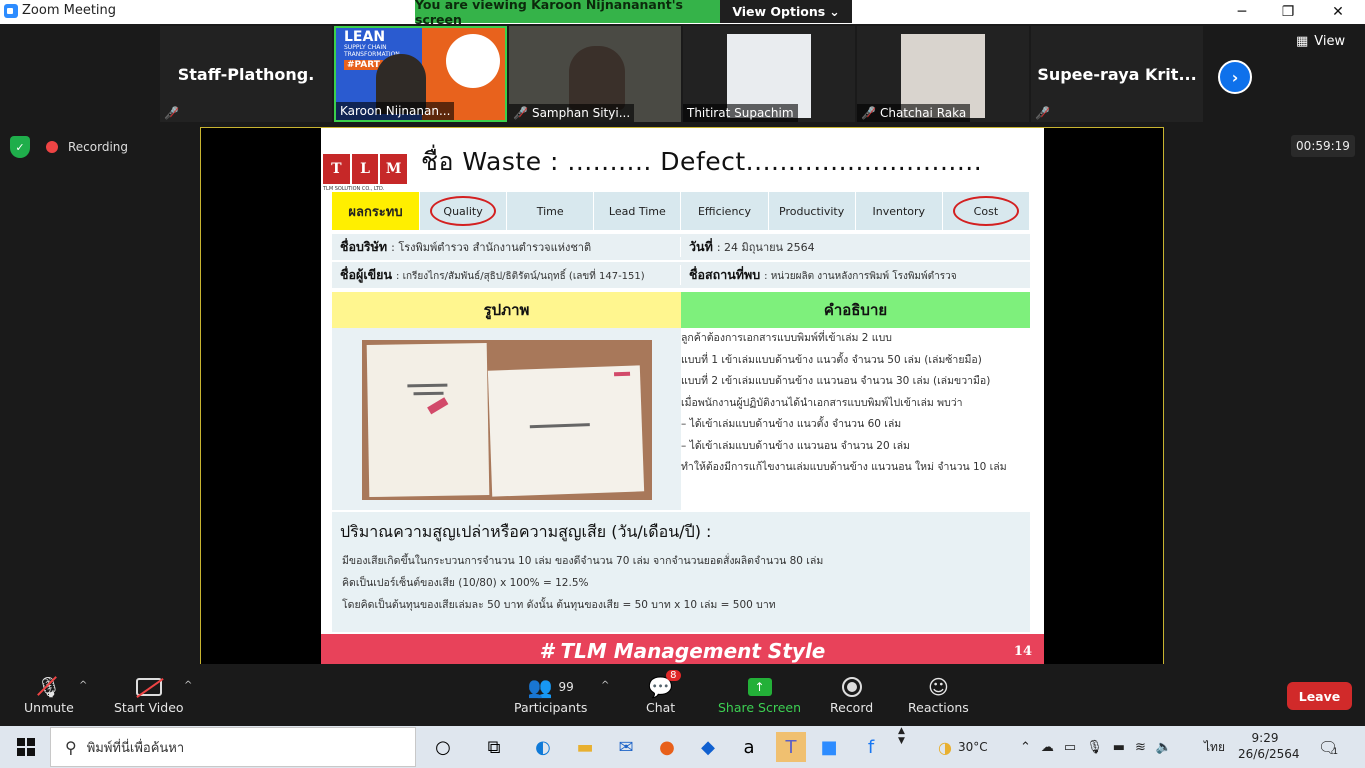  What do you see at coordinates (543, 747) in the screenshot?
I see `edge-icon: ◐` at bounding box center [543, 747].